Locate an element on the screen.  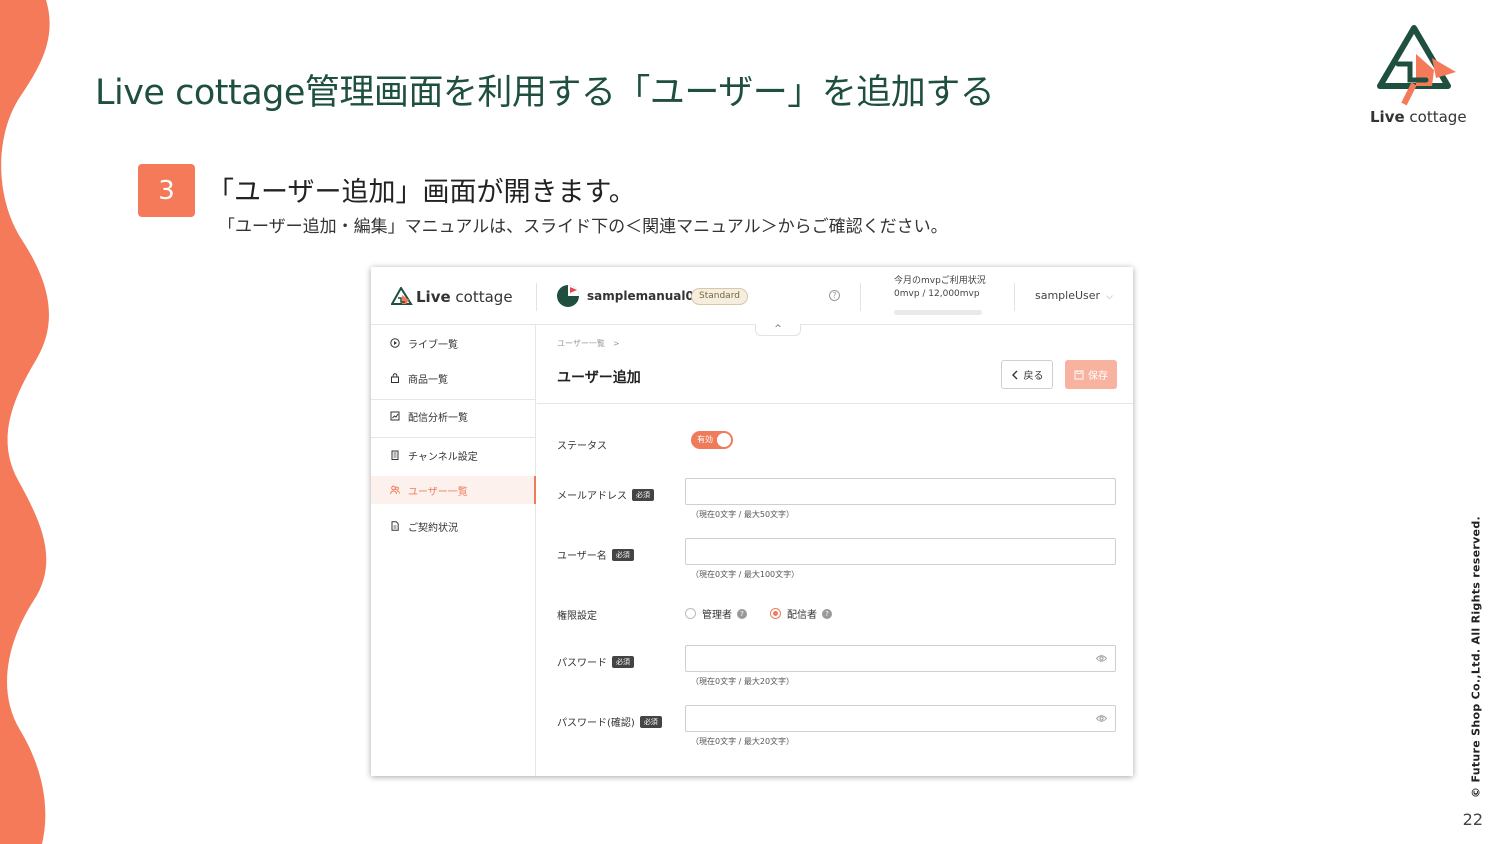
chevron-down-icon: ⌵ is located at coordinates (1109, 297).